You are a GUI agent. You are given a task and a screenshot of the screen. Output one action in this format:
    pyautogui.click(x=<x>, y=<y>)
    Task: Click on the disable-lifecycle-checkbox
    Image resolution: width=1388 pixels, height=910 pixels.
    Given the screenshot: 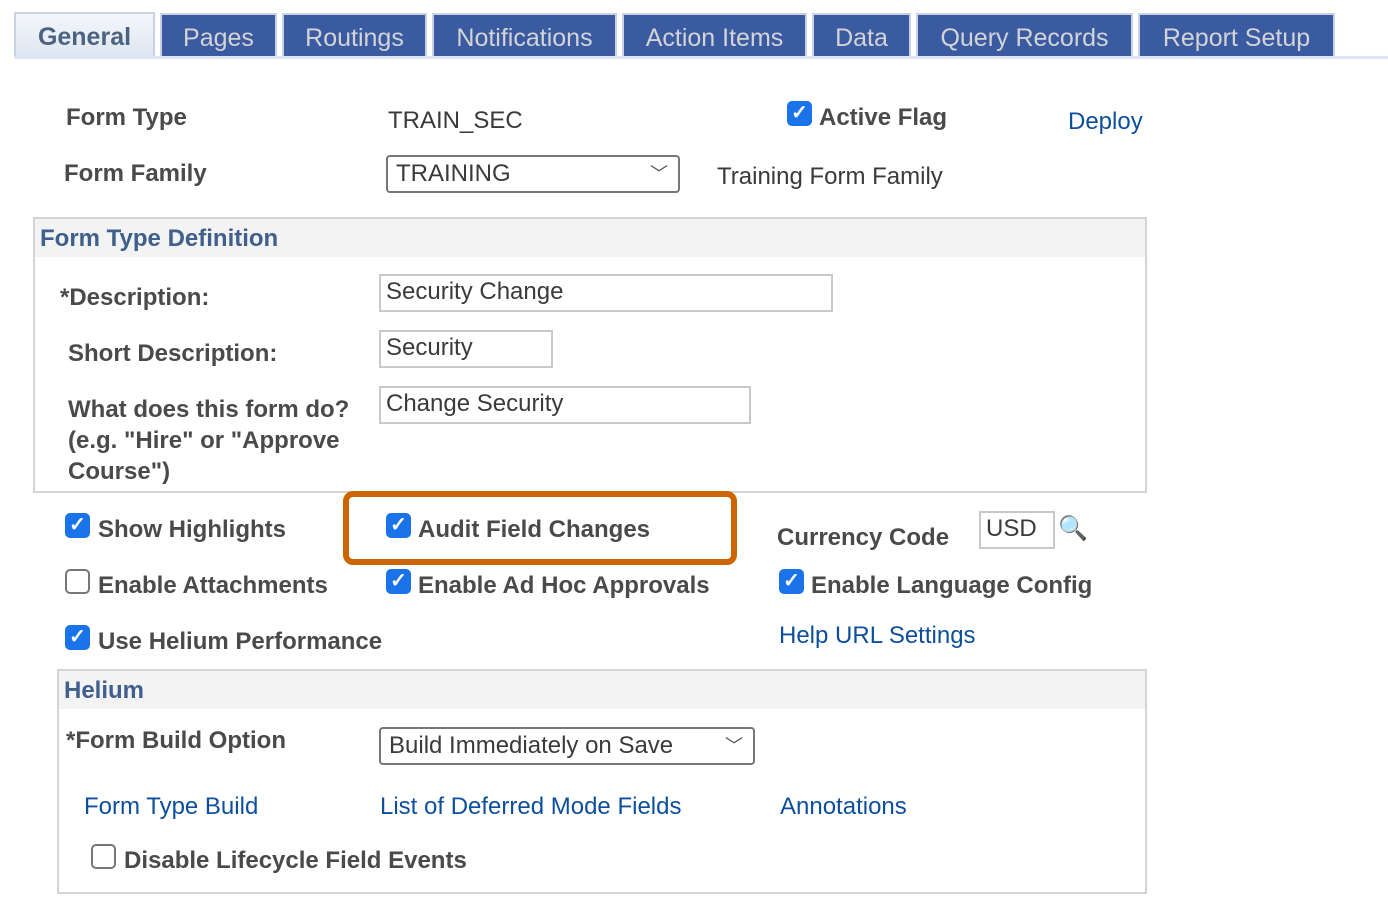 What is the action you would take?
    pyautogui.click(x=103, y=856)
    